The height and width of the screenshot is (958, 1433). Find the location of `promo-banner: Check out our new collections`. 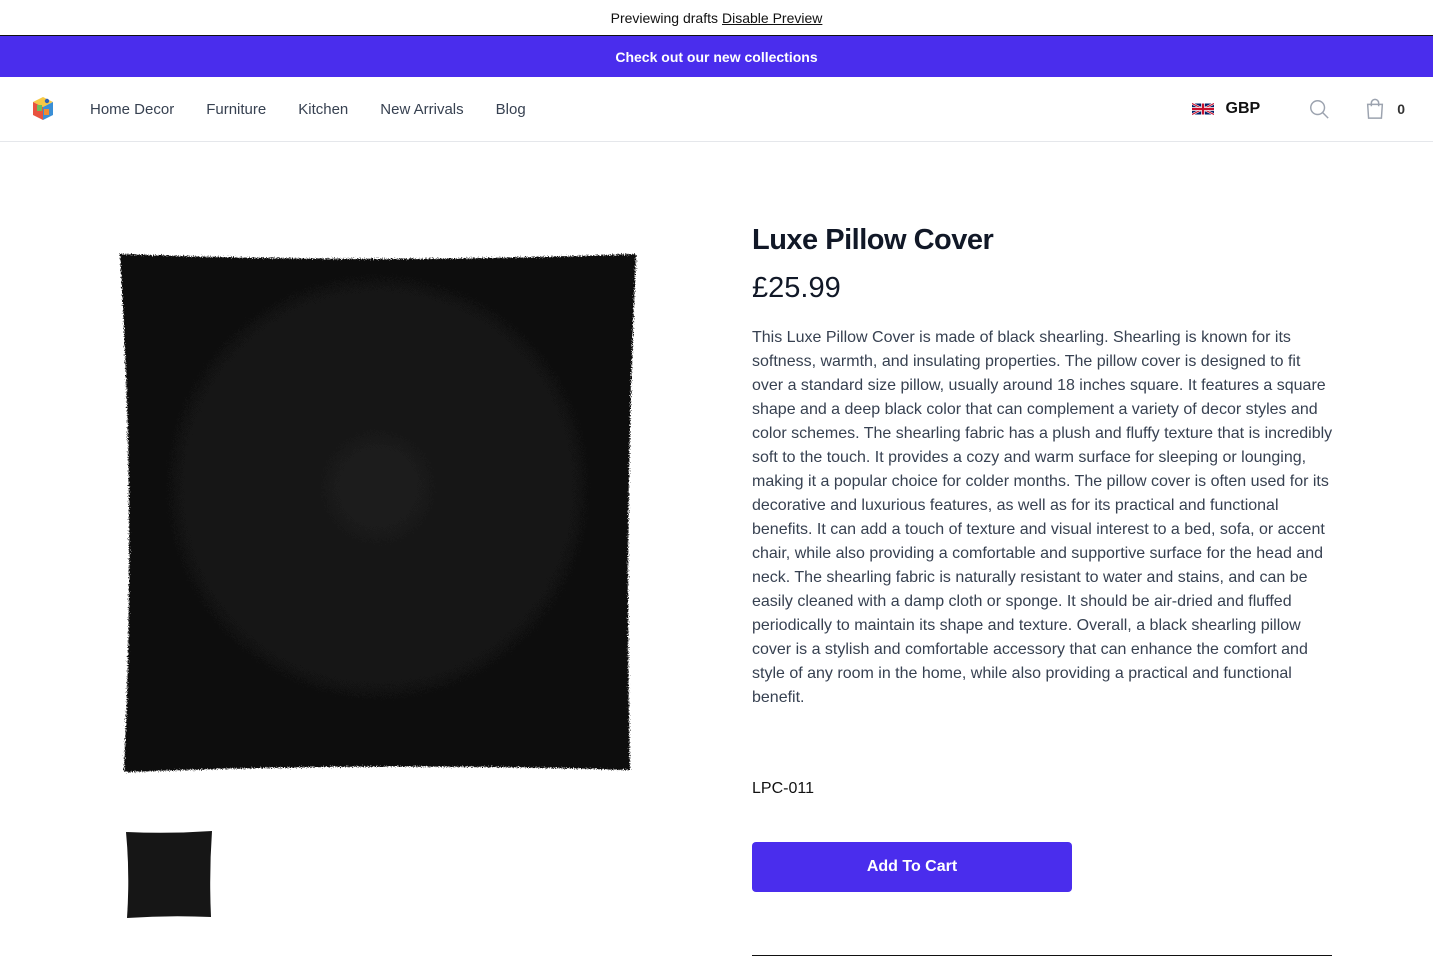

promo-banner: Check out our new collections is located at coordinates (716, 56).